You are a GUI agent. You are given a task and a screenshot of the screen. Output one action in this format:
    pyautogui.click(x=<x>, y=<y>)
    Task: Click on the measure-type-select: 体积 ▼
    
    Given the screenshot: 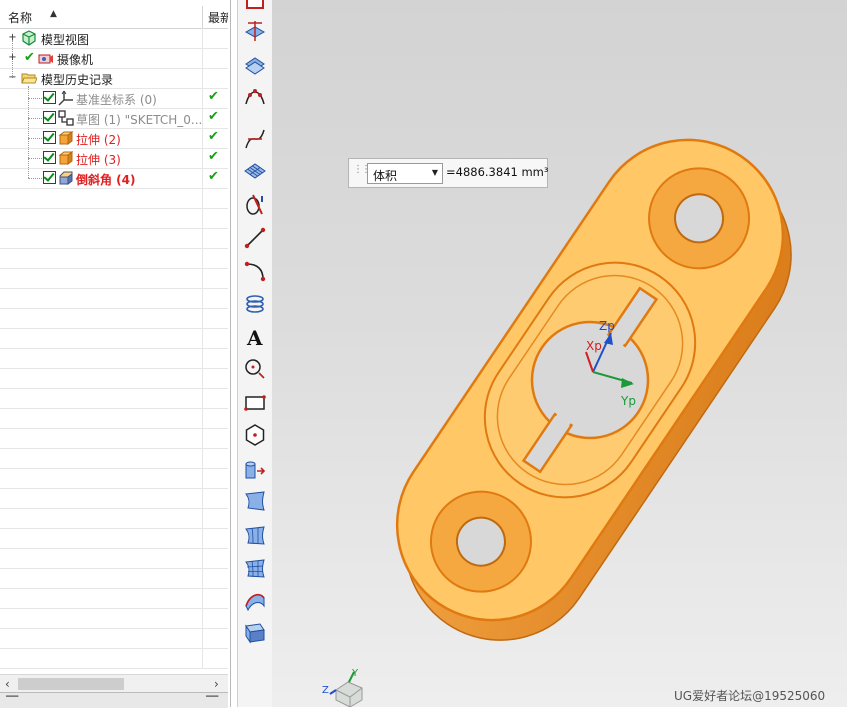 What is the action you would take?
    pyautogui.click(x=405, y=173)
    